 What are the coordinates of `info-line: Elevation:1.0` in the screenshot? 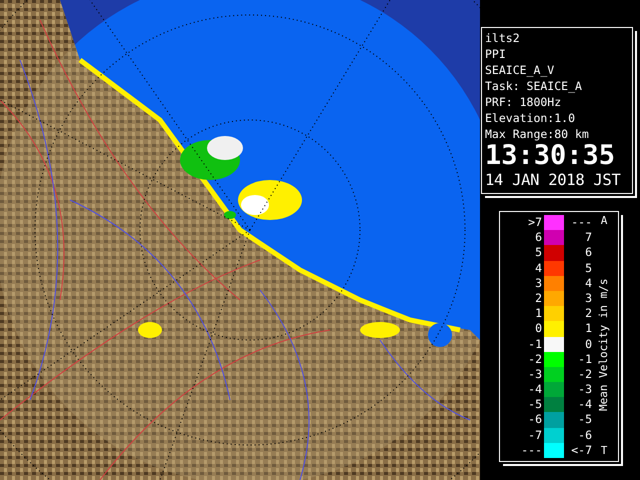 It's located at (530, 118).